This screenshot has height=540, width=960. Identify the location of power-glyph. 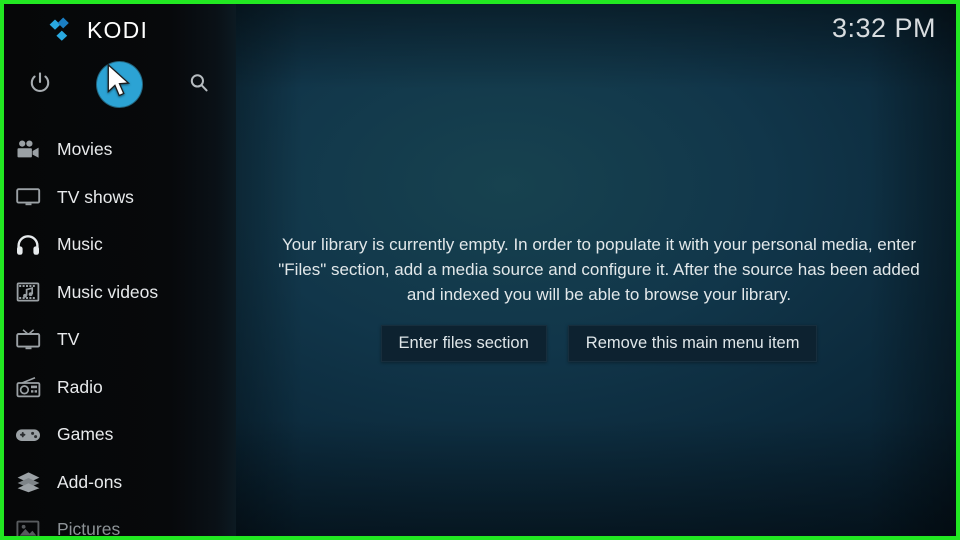
(40, 82).